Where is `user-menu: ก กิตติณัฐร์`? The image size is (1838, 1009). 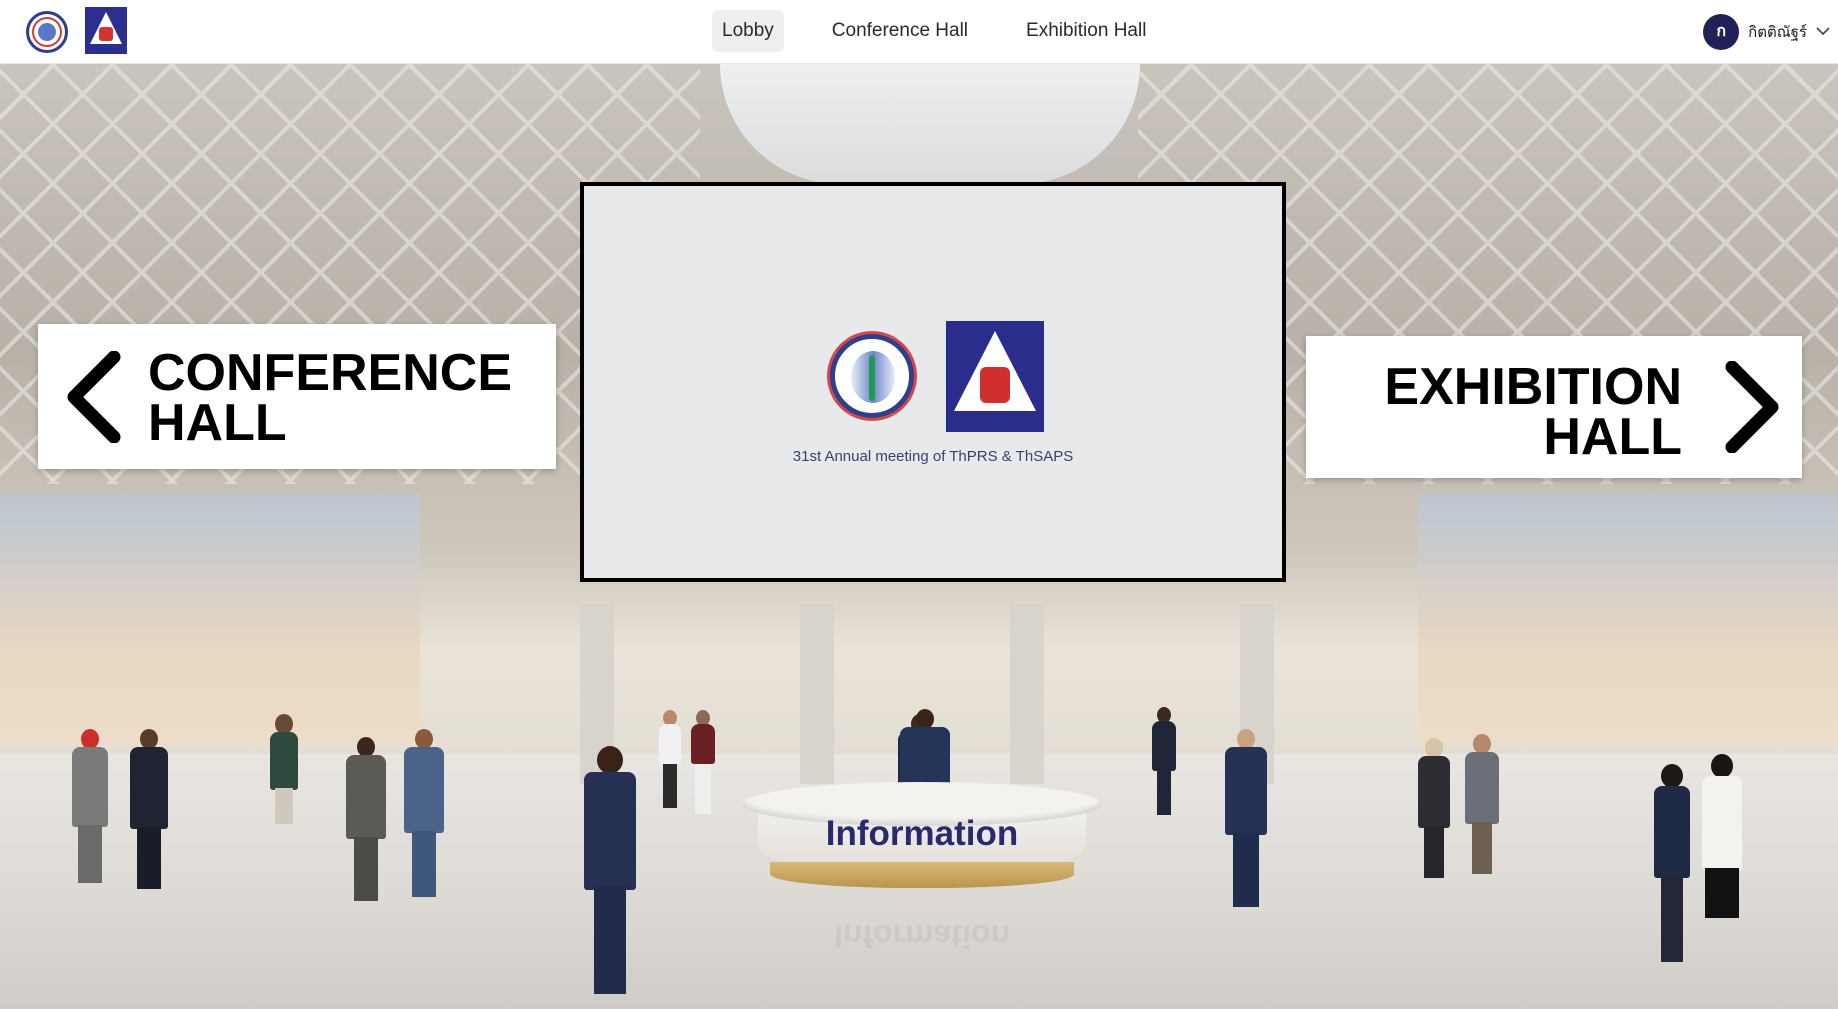
user-menu: ก กิตติณัฐร์ is located at coordinates (1766, 32).